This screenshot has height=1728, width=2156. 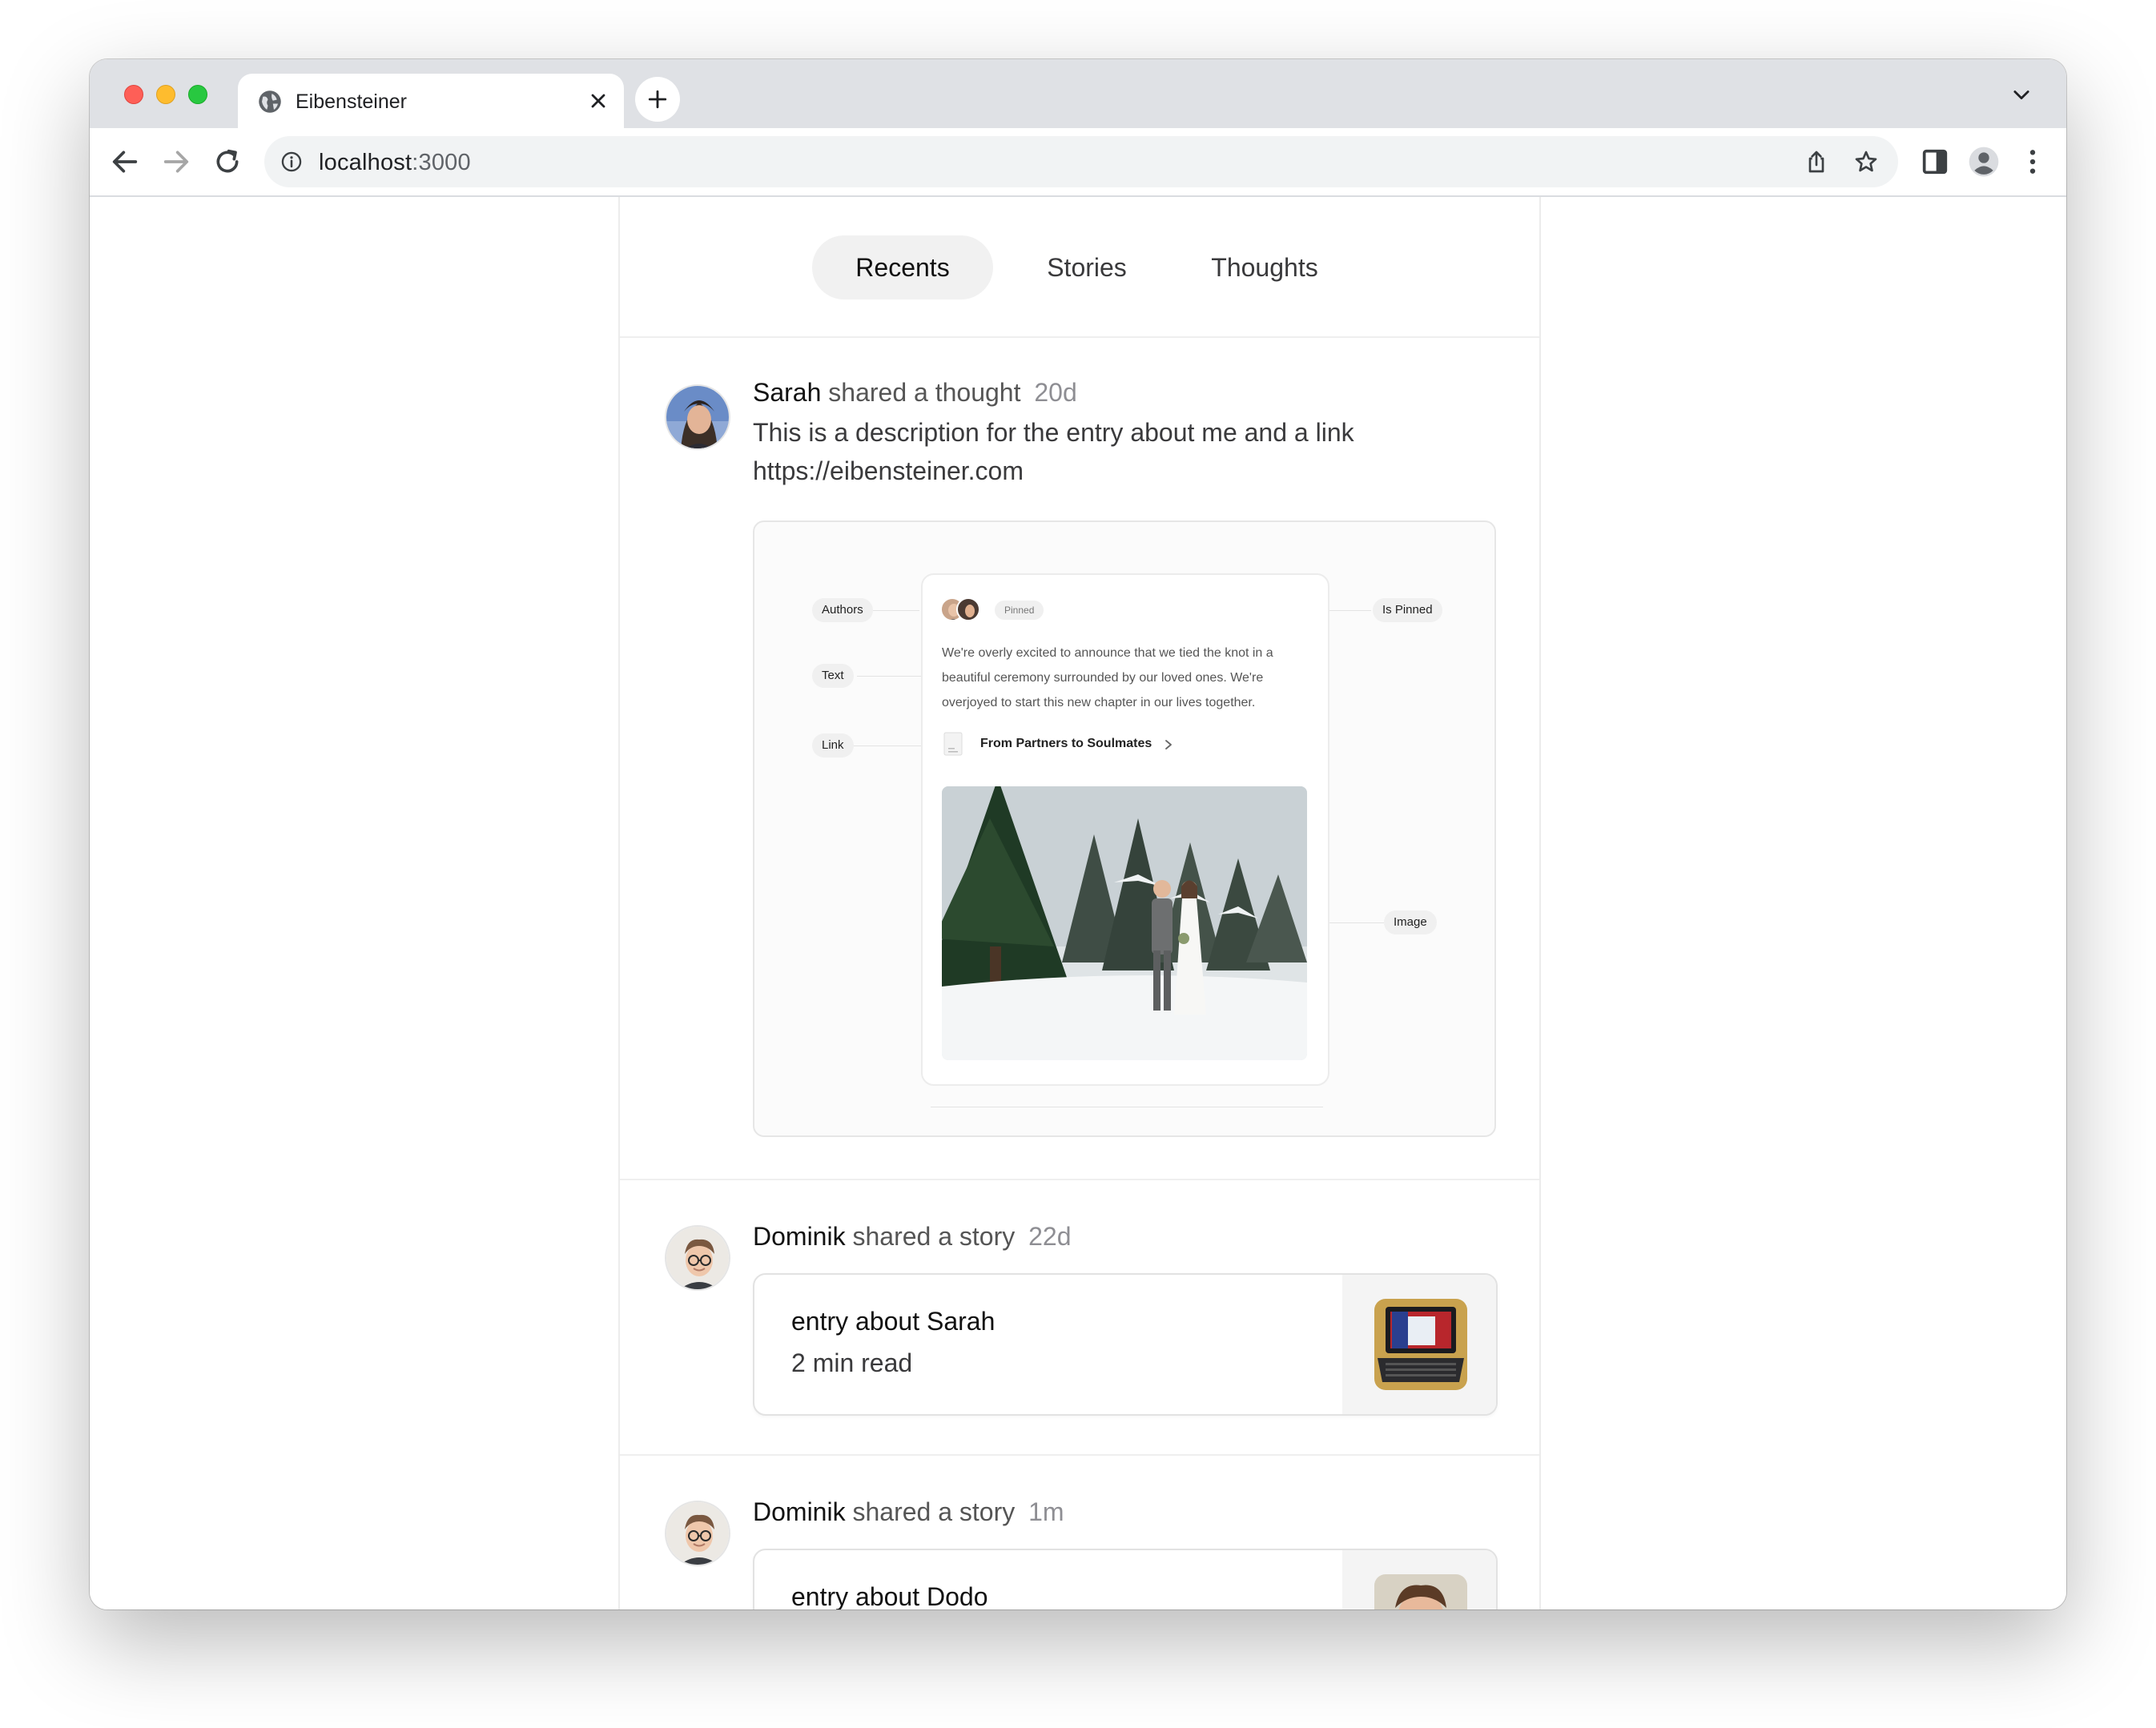 What do you see at coordinates (1066, 743) in the screenshot?
I see `mock-link-title: From Partners to Soulmates` at bounding box center [1066, 743].